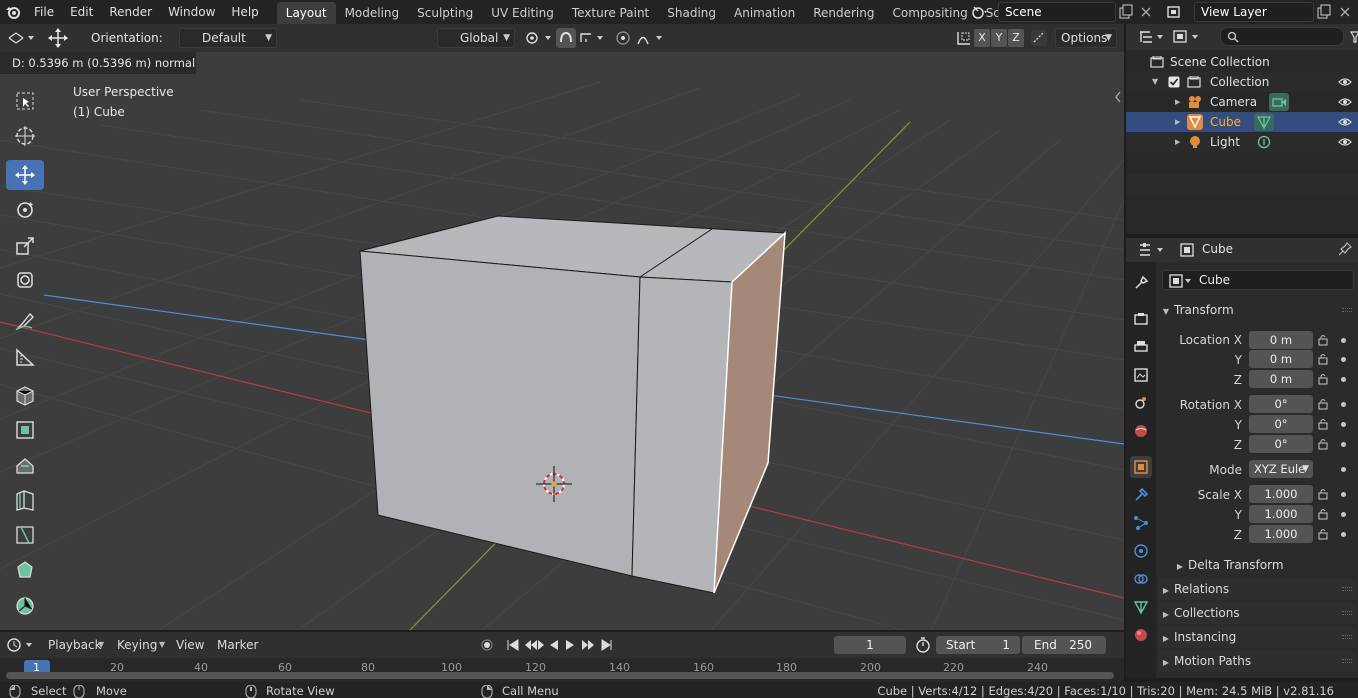 The height and width of the screenshot is (698, 1358). Describe the element at coordinates (1242, 142) in the screenshot. I see `outliner-item-light: ▶ Light` at that location.